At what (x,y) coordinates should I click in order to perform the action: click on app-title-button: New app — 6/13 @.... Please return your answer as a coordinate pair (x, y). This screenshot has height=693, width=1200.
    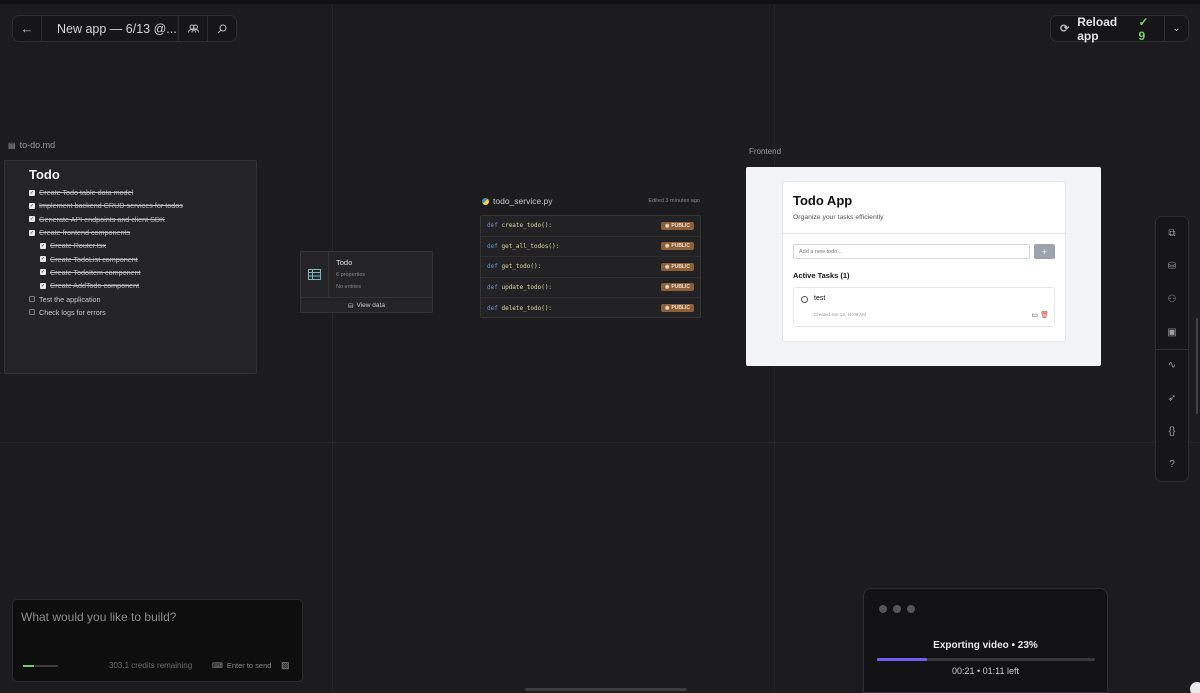
    Looking at the image, I should click on (110, 29).